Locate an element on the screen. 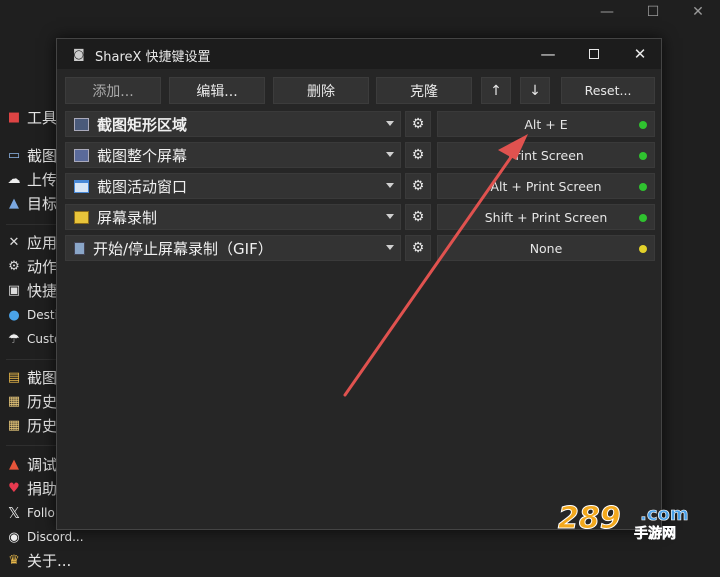  menu-item-destinations: ● Desti is located at coordinates (32, 315).